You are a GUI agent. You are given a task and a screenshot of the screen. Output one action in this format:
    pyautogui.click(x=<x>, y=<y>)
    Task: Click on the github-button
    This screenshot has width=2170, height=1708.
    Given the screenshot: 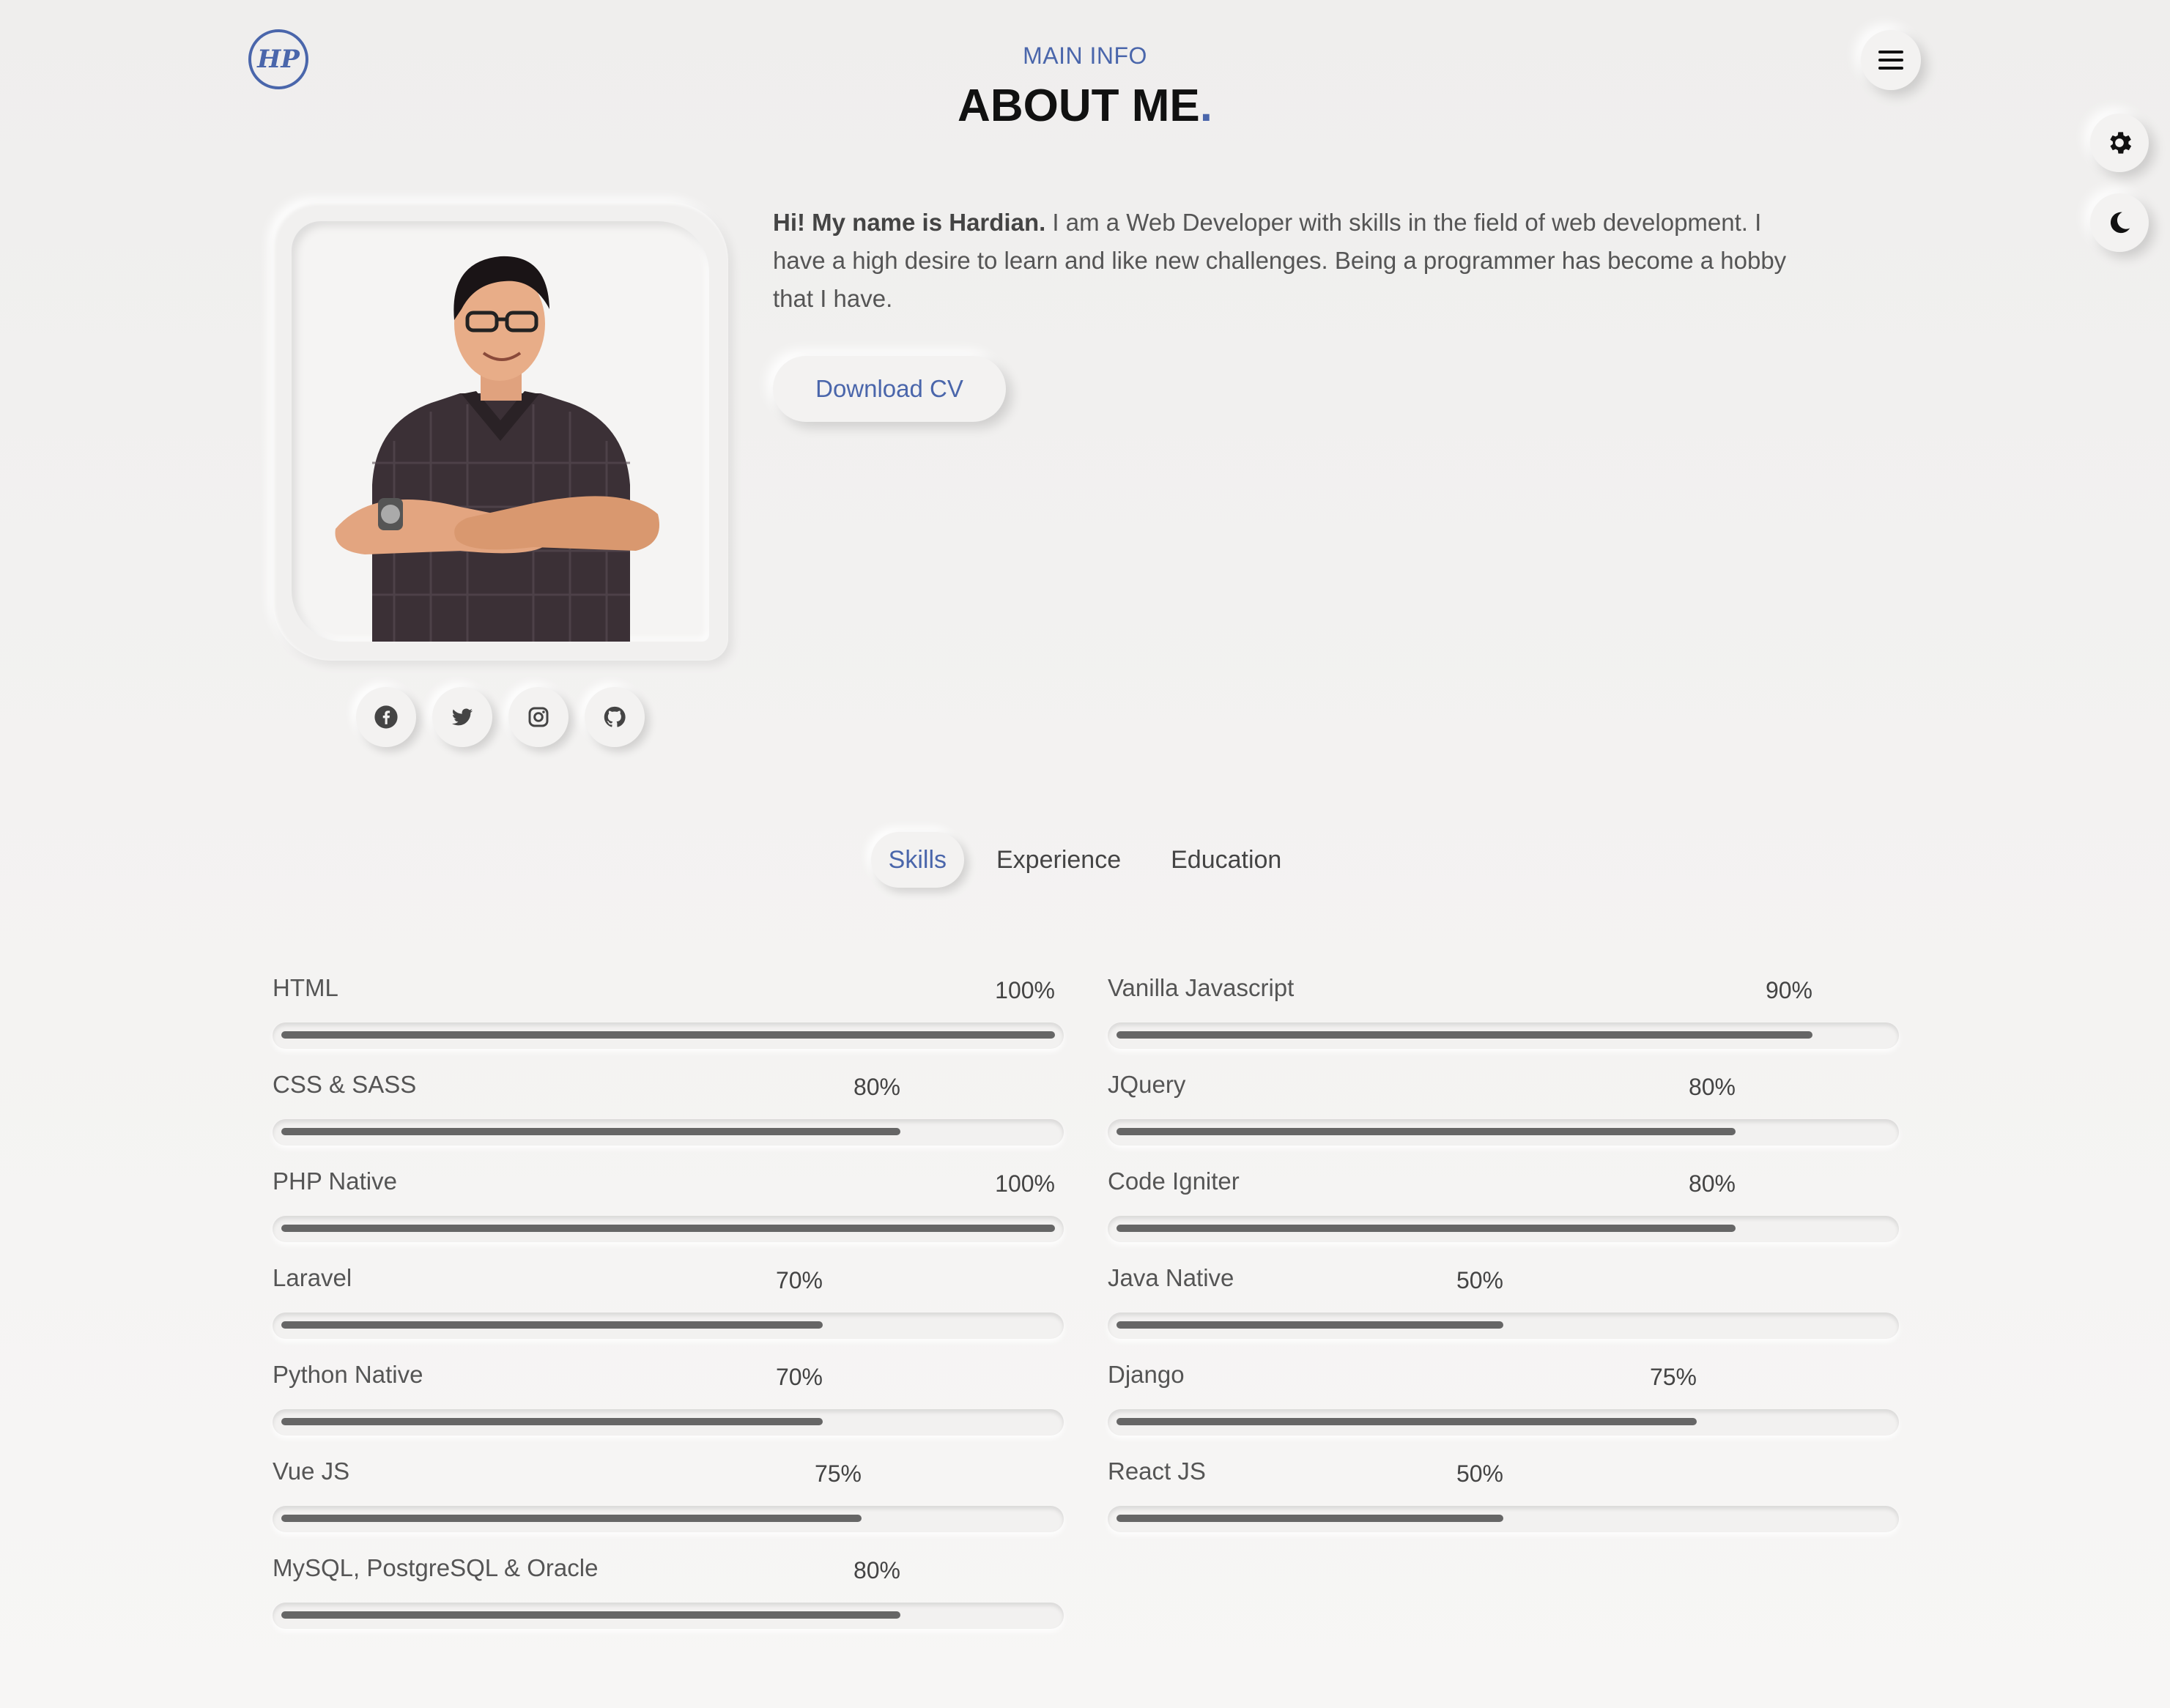 What is the action you would take?
    pyautogui.click(x=615, y=717)
    